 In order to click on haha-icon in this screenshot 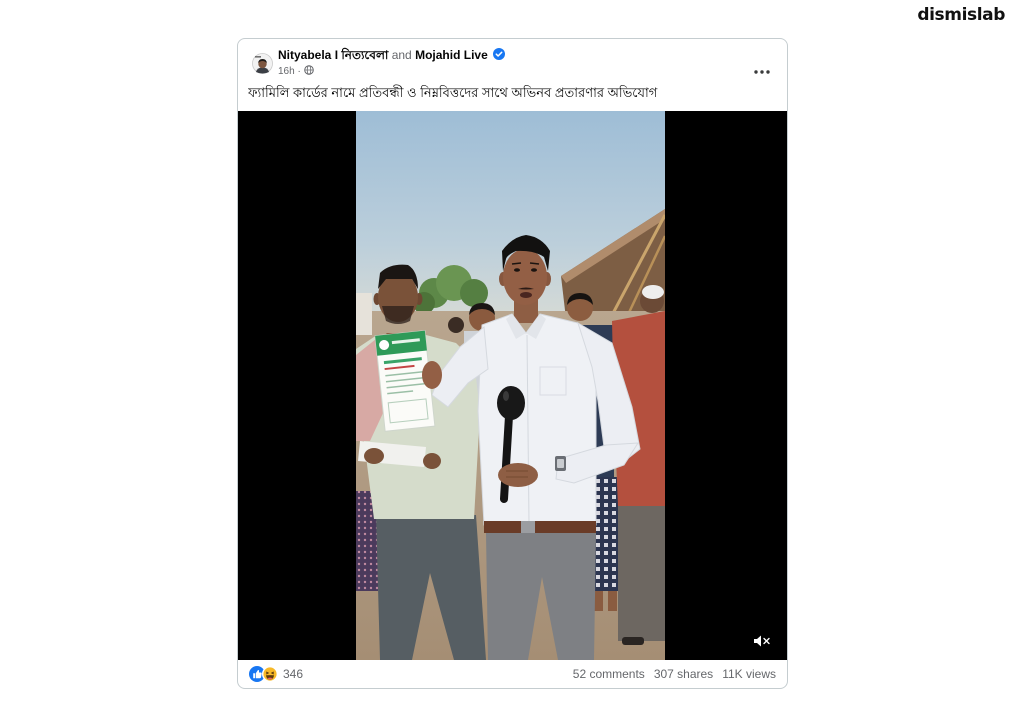, I will do `click(270, 674)`.